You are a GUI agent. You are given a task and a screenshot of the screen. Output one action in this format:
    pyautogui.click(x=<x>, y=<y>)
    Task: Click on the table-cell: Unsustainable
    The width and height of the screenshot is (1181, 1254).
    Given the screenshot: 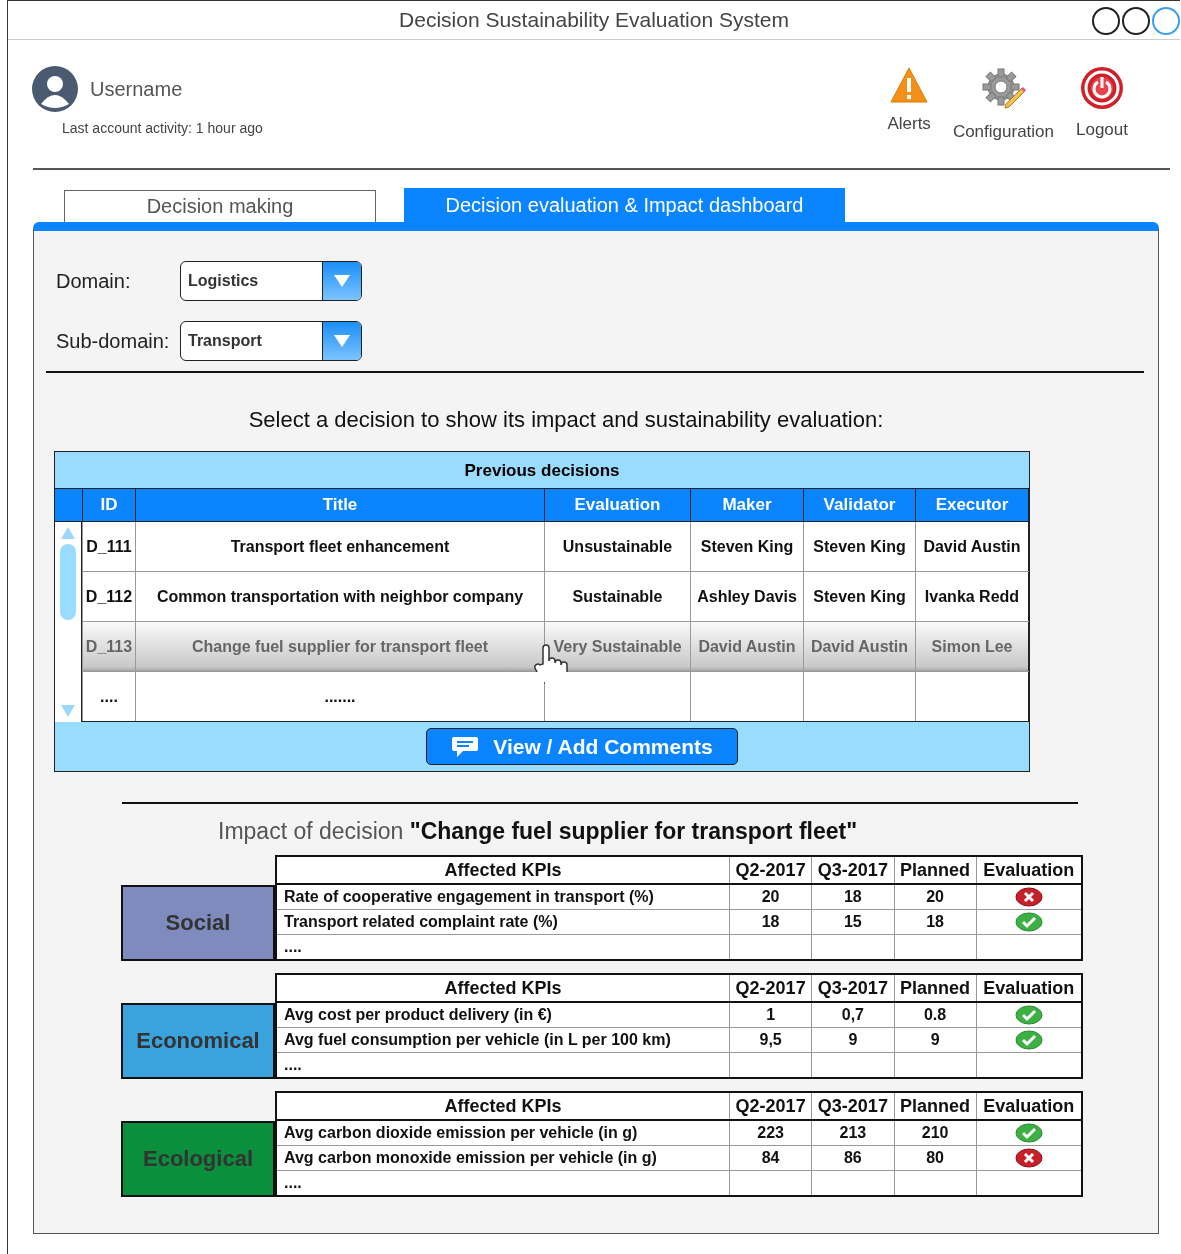 What is the action you would take?
    pyautogui.click(x=617, y=546)
    